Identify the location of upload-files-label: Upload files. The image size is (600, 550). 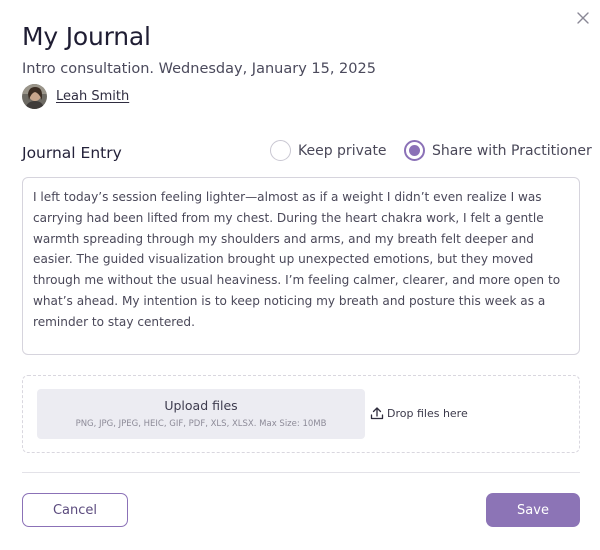
(201, 405).